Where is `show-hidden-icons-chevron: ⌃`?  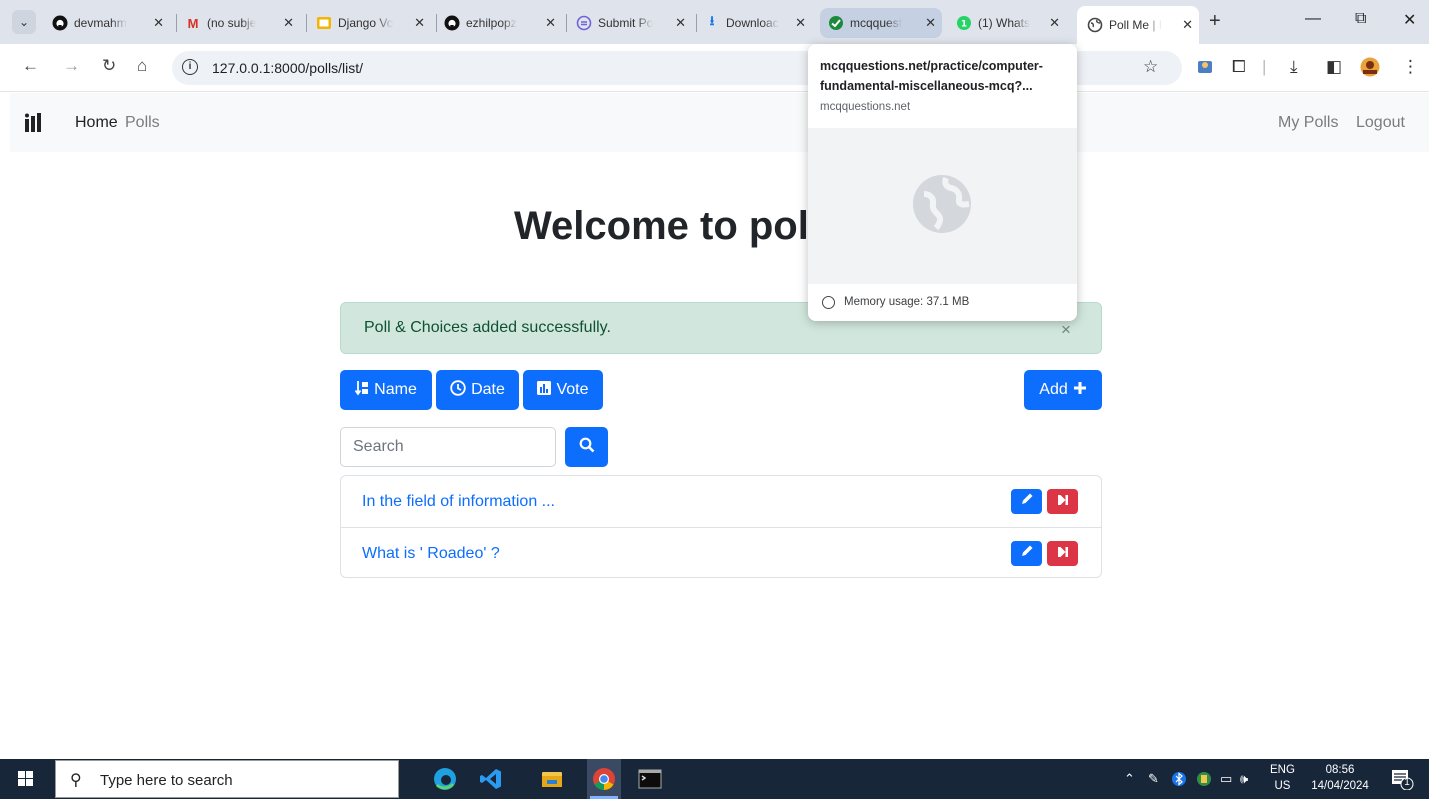 show-hidden-icons-chevron: ⌃ is located at coordinates (1129, 779).